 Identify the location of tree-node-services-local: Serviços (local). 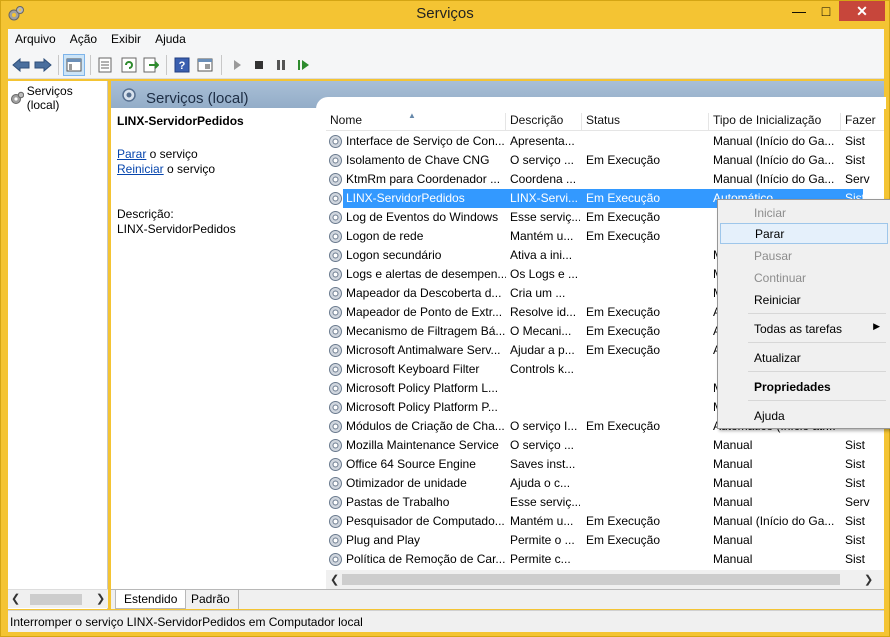
(58, 98).